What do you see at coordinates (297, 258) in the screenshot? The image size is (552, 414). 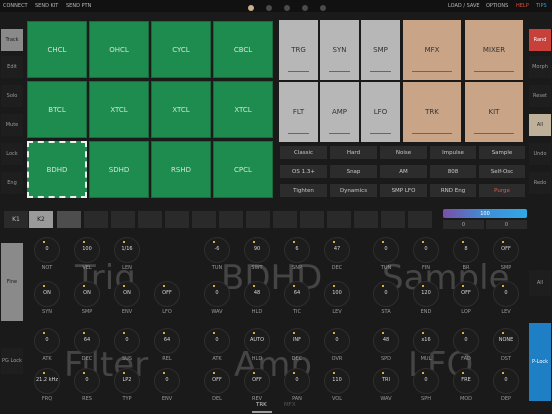 I see `knob-snp: 6 SNP` at bounding box center [297, 258].